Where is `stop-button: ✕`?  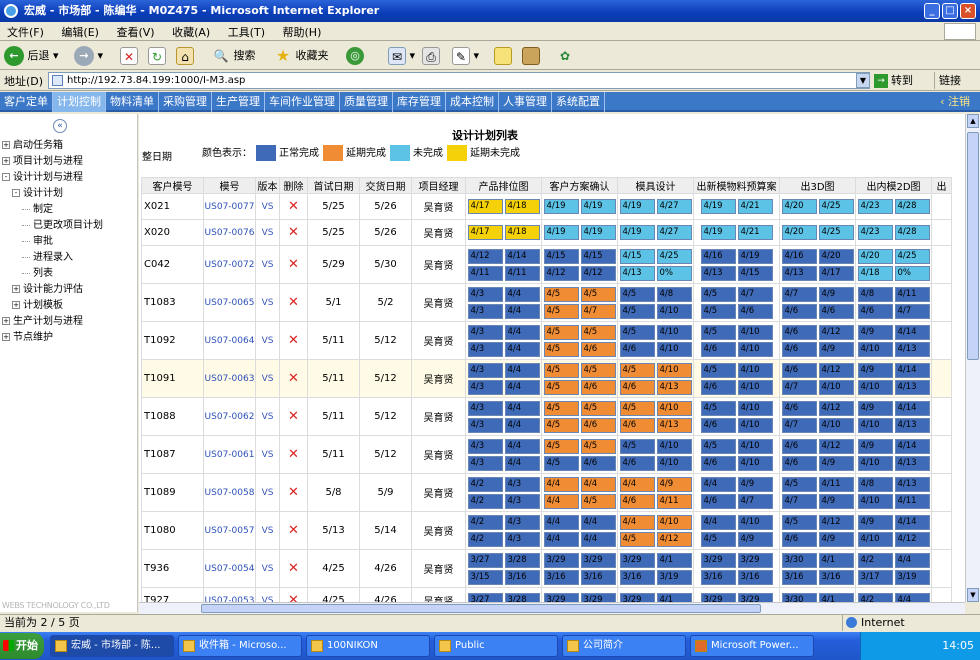 stop-button: ✕ is located at coordinates (129, 56).